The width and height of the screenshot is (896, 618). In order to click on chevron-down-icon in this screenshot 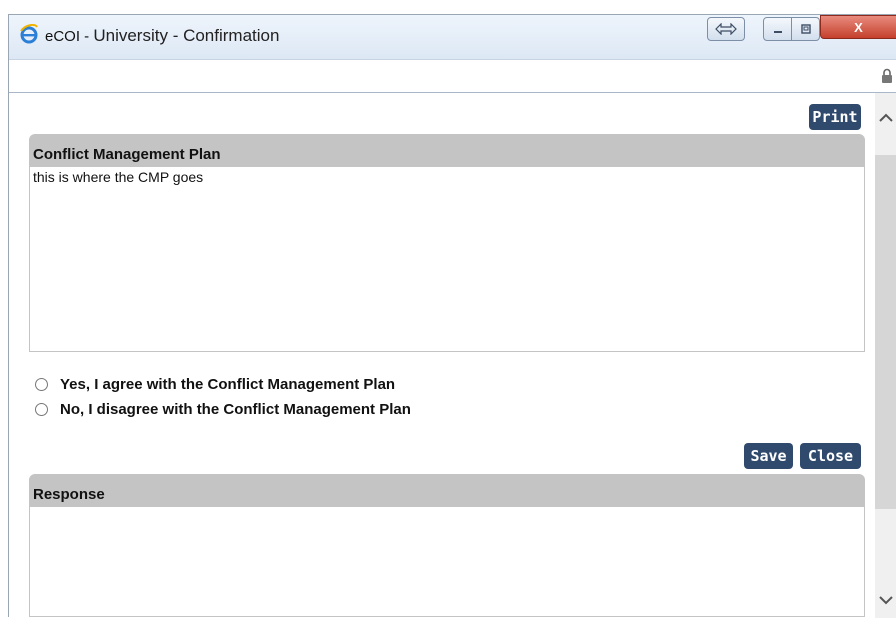, I will do `click(886, 600)`.